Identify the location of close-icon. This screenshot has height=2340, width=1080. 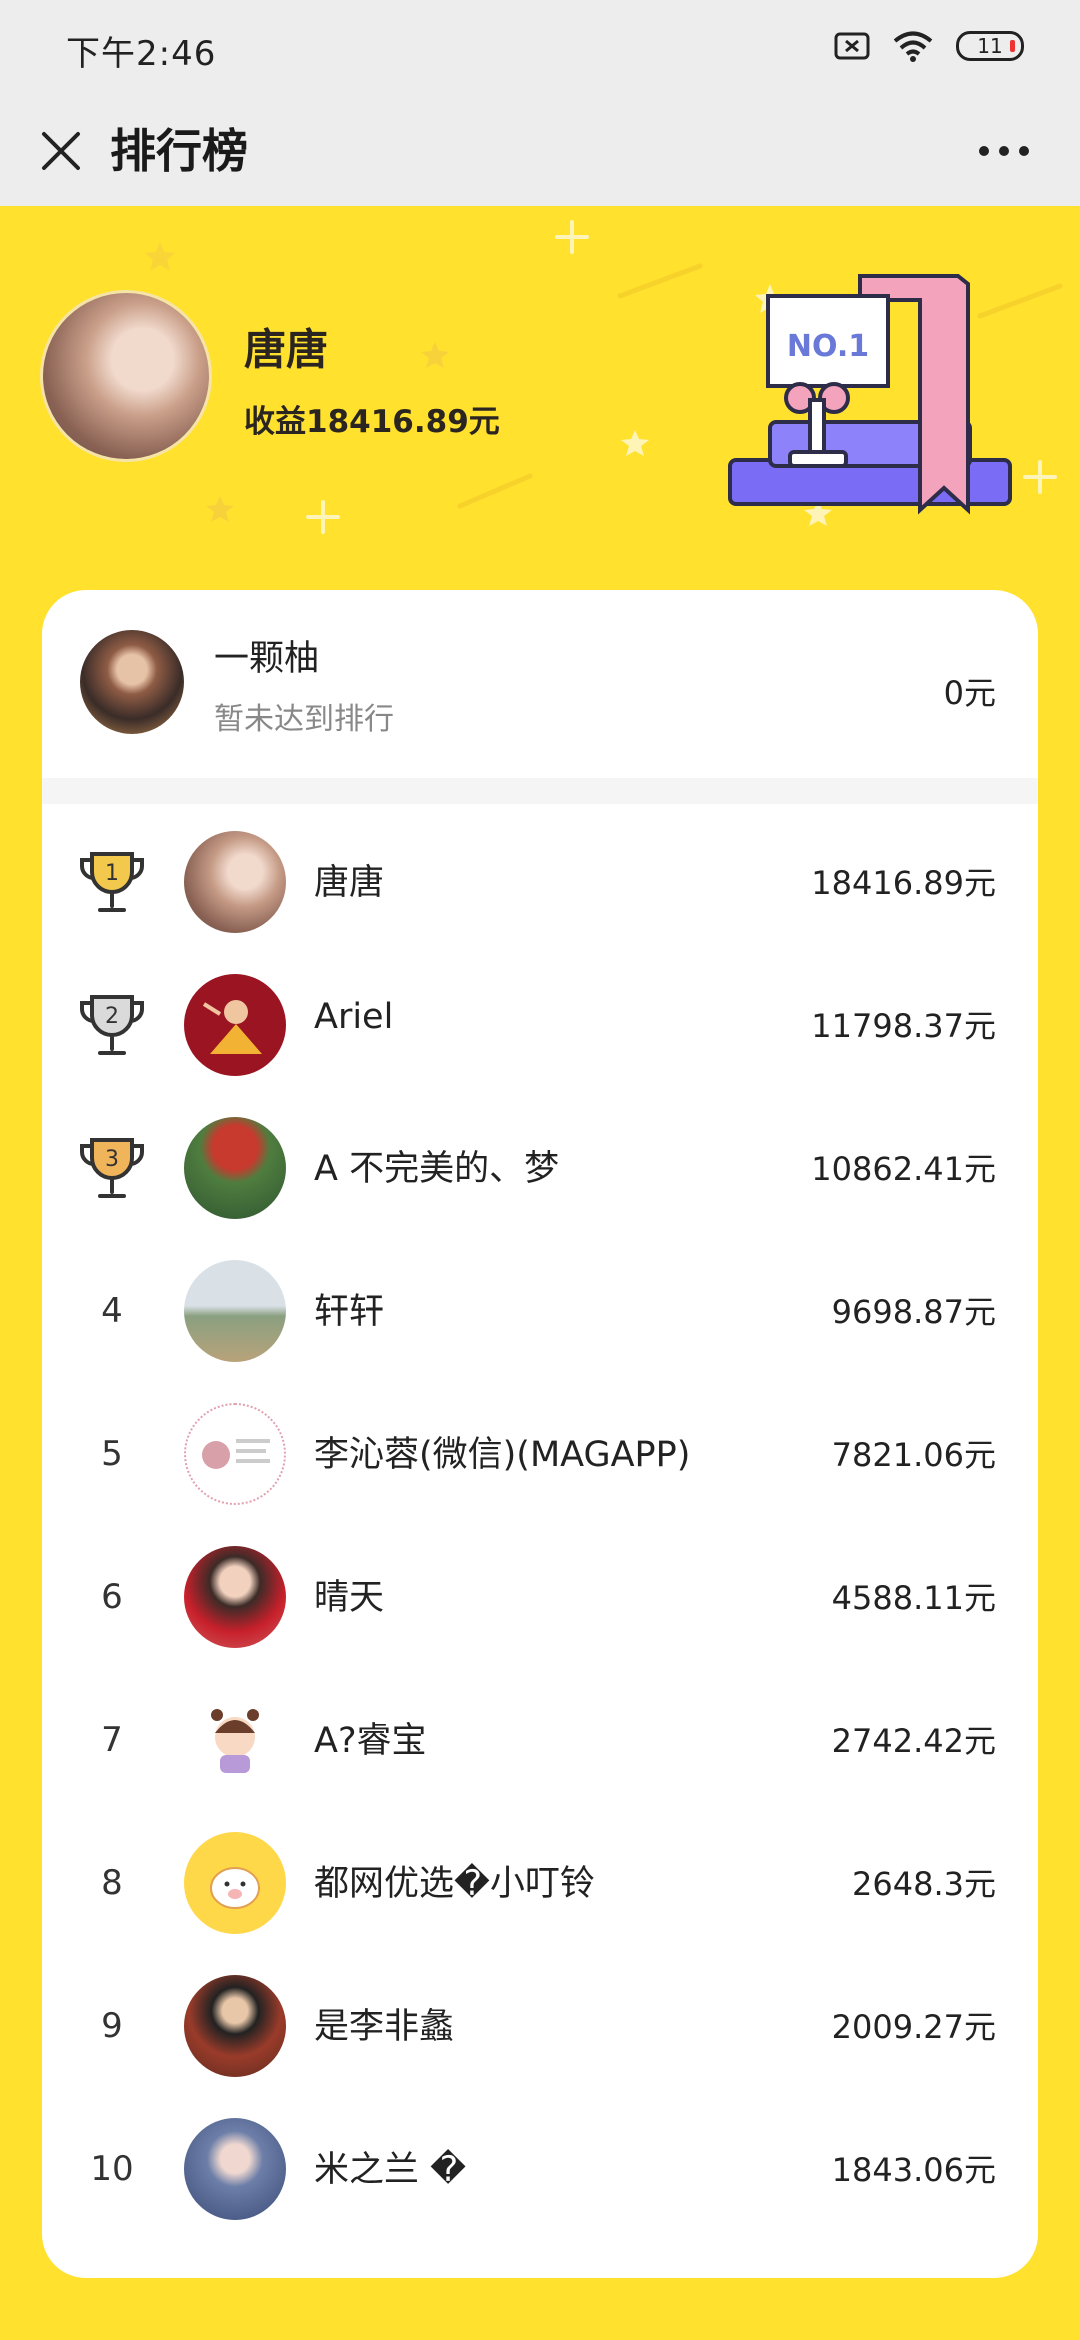
(61, 151).